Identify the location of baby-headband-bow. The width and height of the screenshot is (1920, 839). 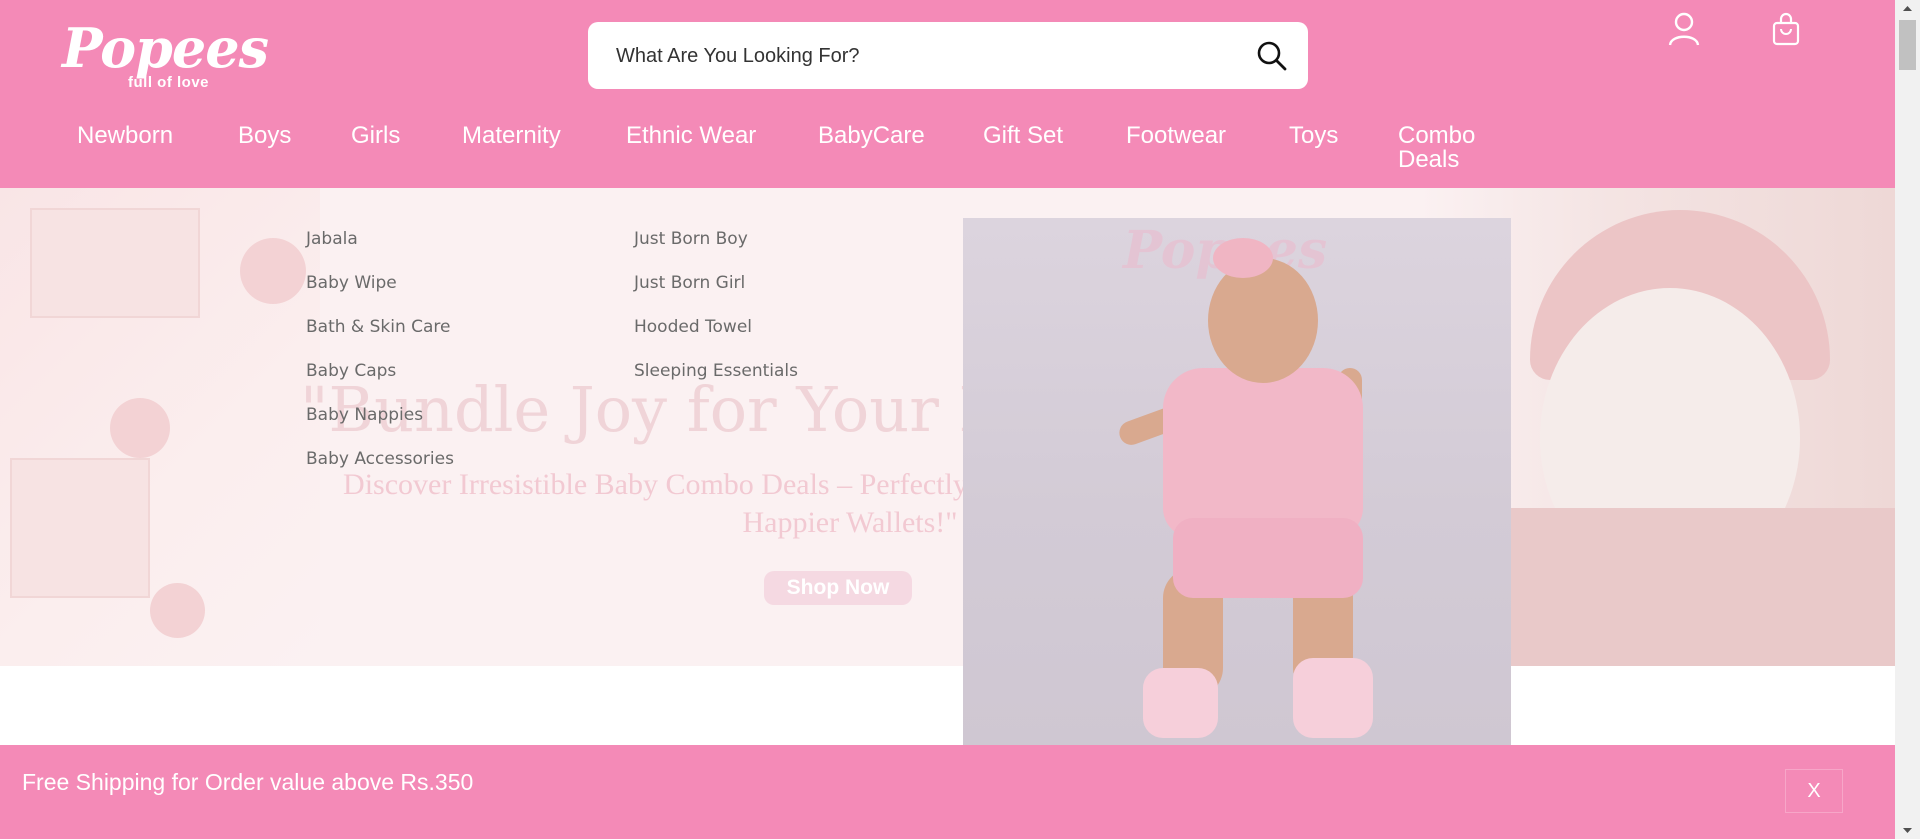
(1243, 258).